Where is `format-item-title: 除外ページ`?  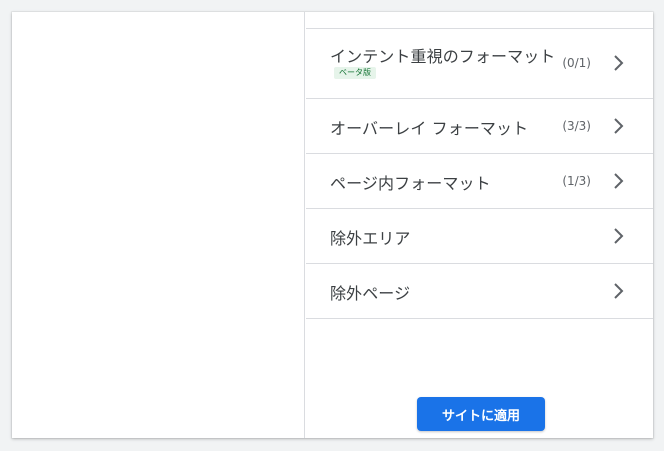
format-item-title: 除外ページ is located at coordinates (370, 293).